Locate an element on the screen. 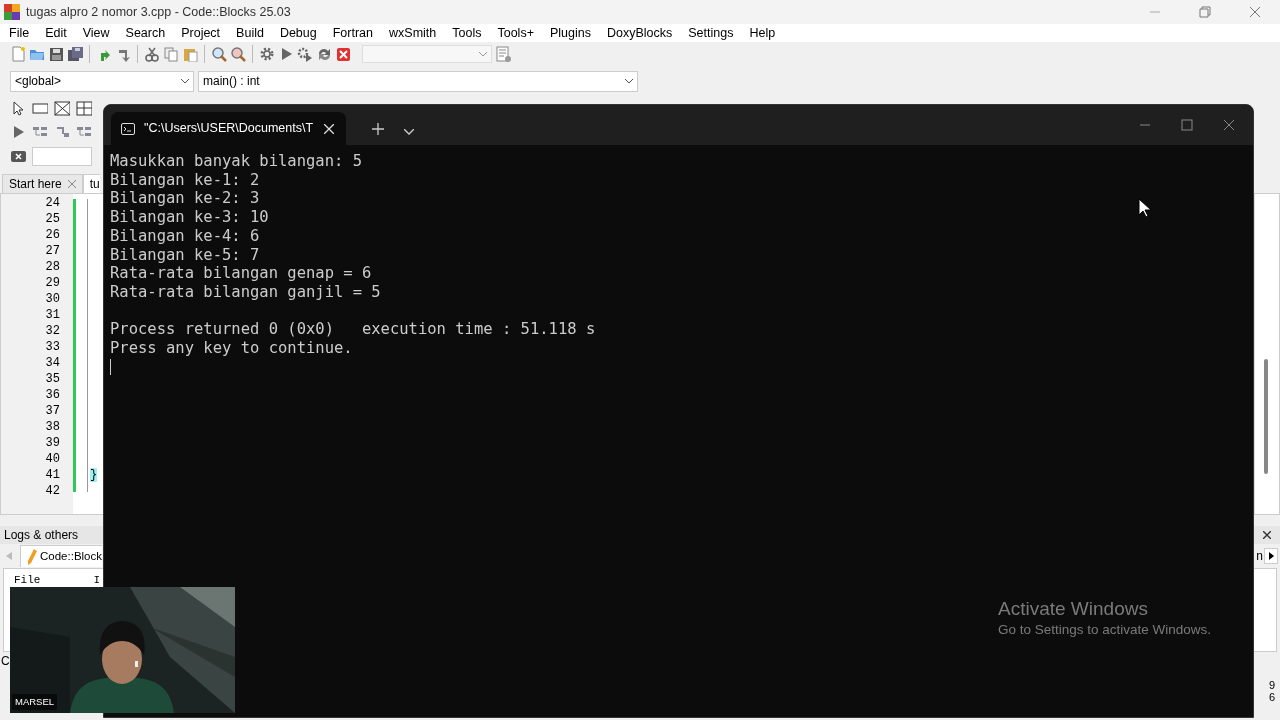  refresh-icon is located at coordinates (324, 54).